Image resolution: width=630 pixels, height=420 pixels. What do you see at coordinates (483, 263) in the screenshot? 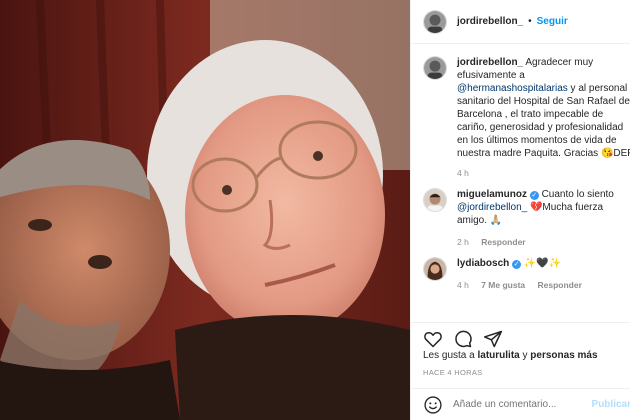
I see `commenter-username: lydiabosch` at bounding box center [483, 263].